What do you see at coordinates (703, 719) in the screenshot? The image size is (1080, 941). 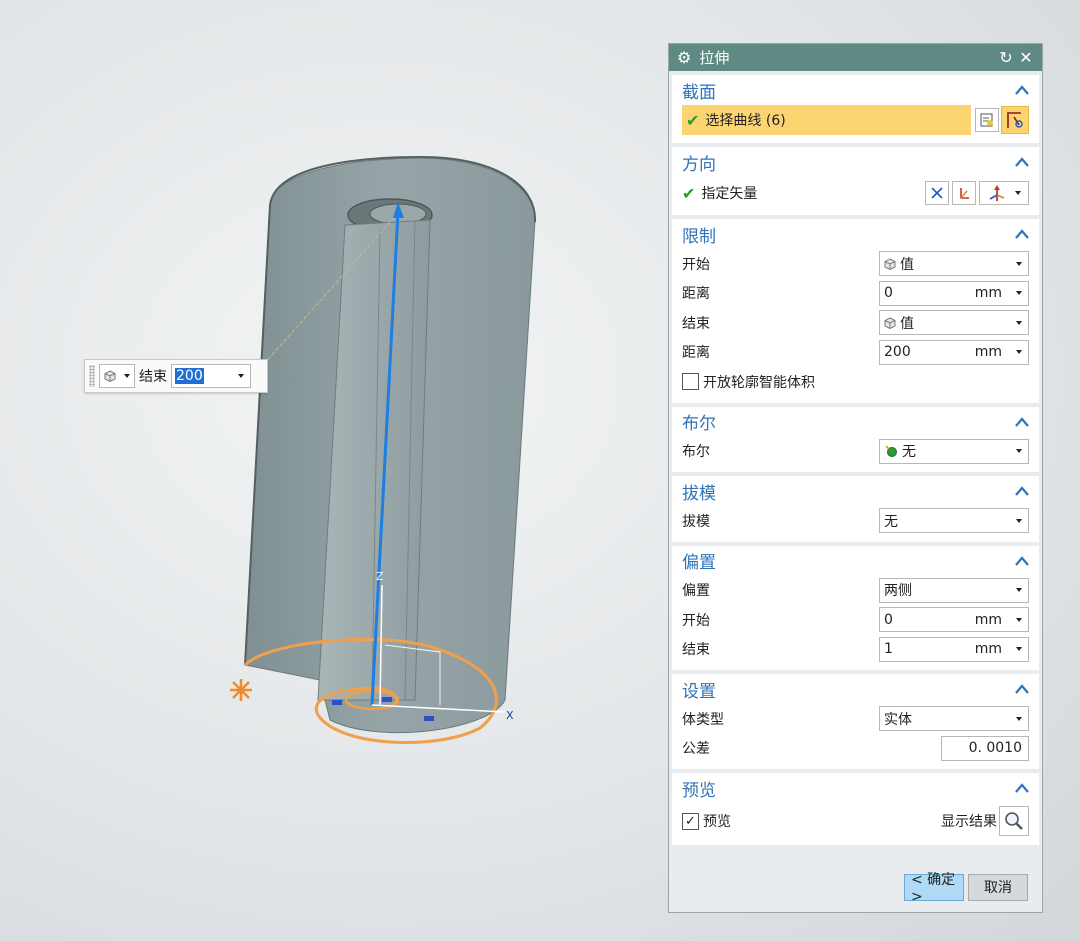 I see `body-type-label: 体类型` at bounding box center [703, 719].